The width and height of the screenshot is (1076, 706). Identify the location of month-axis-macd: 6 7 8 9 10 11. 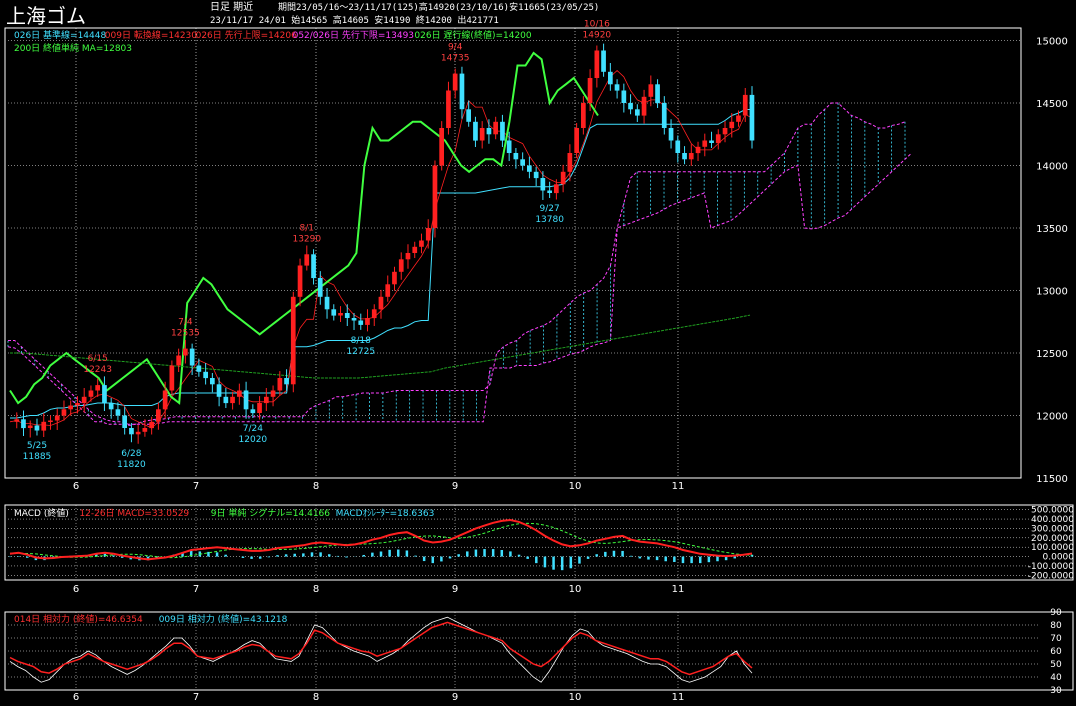
(379, 589).